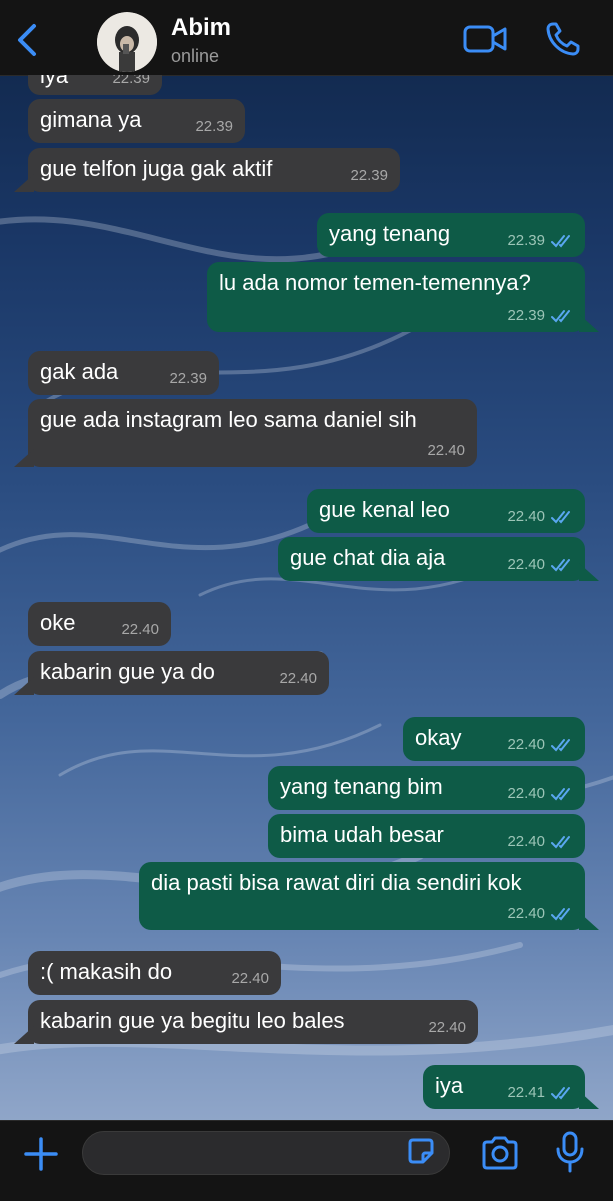  What do you see at coordinates (500, 1153) in the screenshot?
I see `camera-icon` at bounding box center [500, 1153].